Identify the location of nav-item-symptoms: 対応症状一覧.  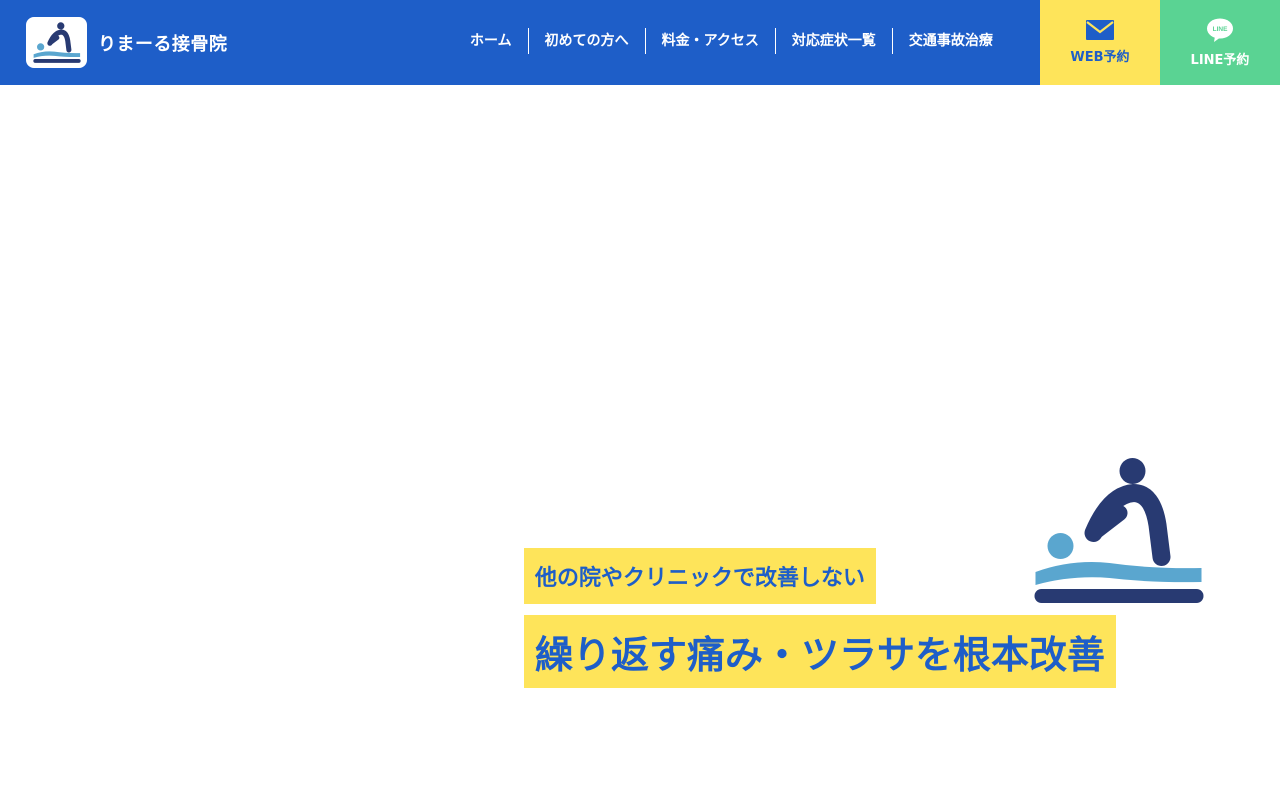
(833, 41).